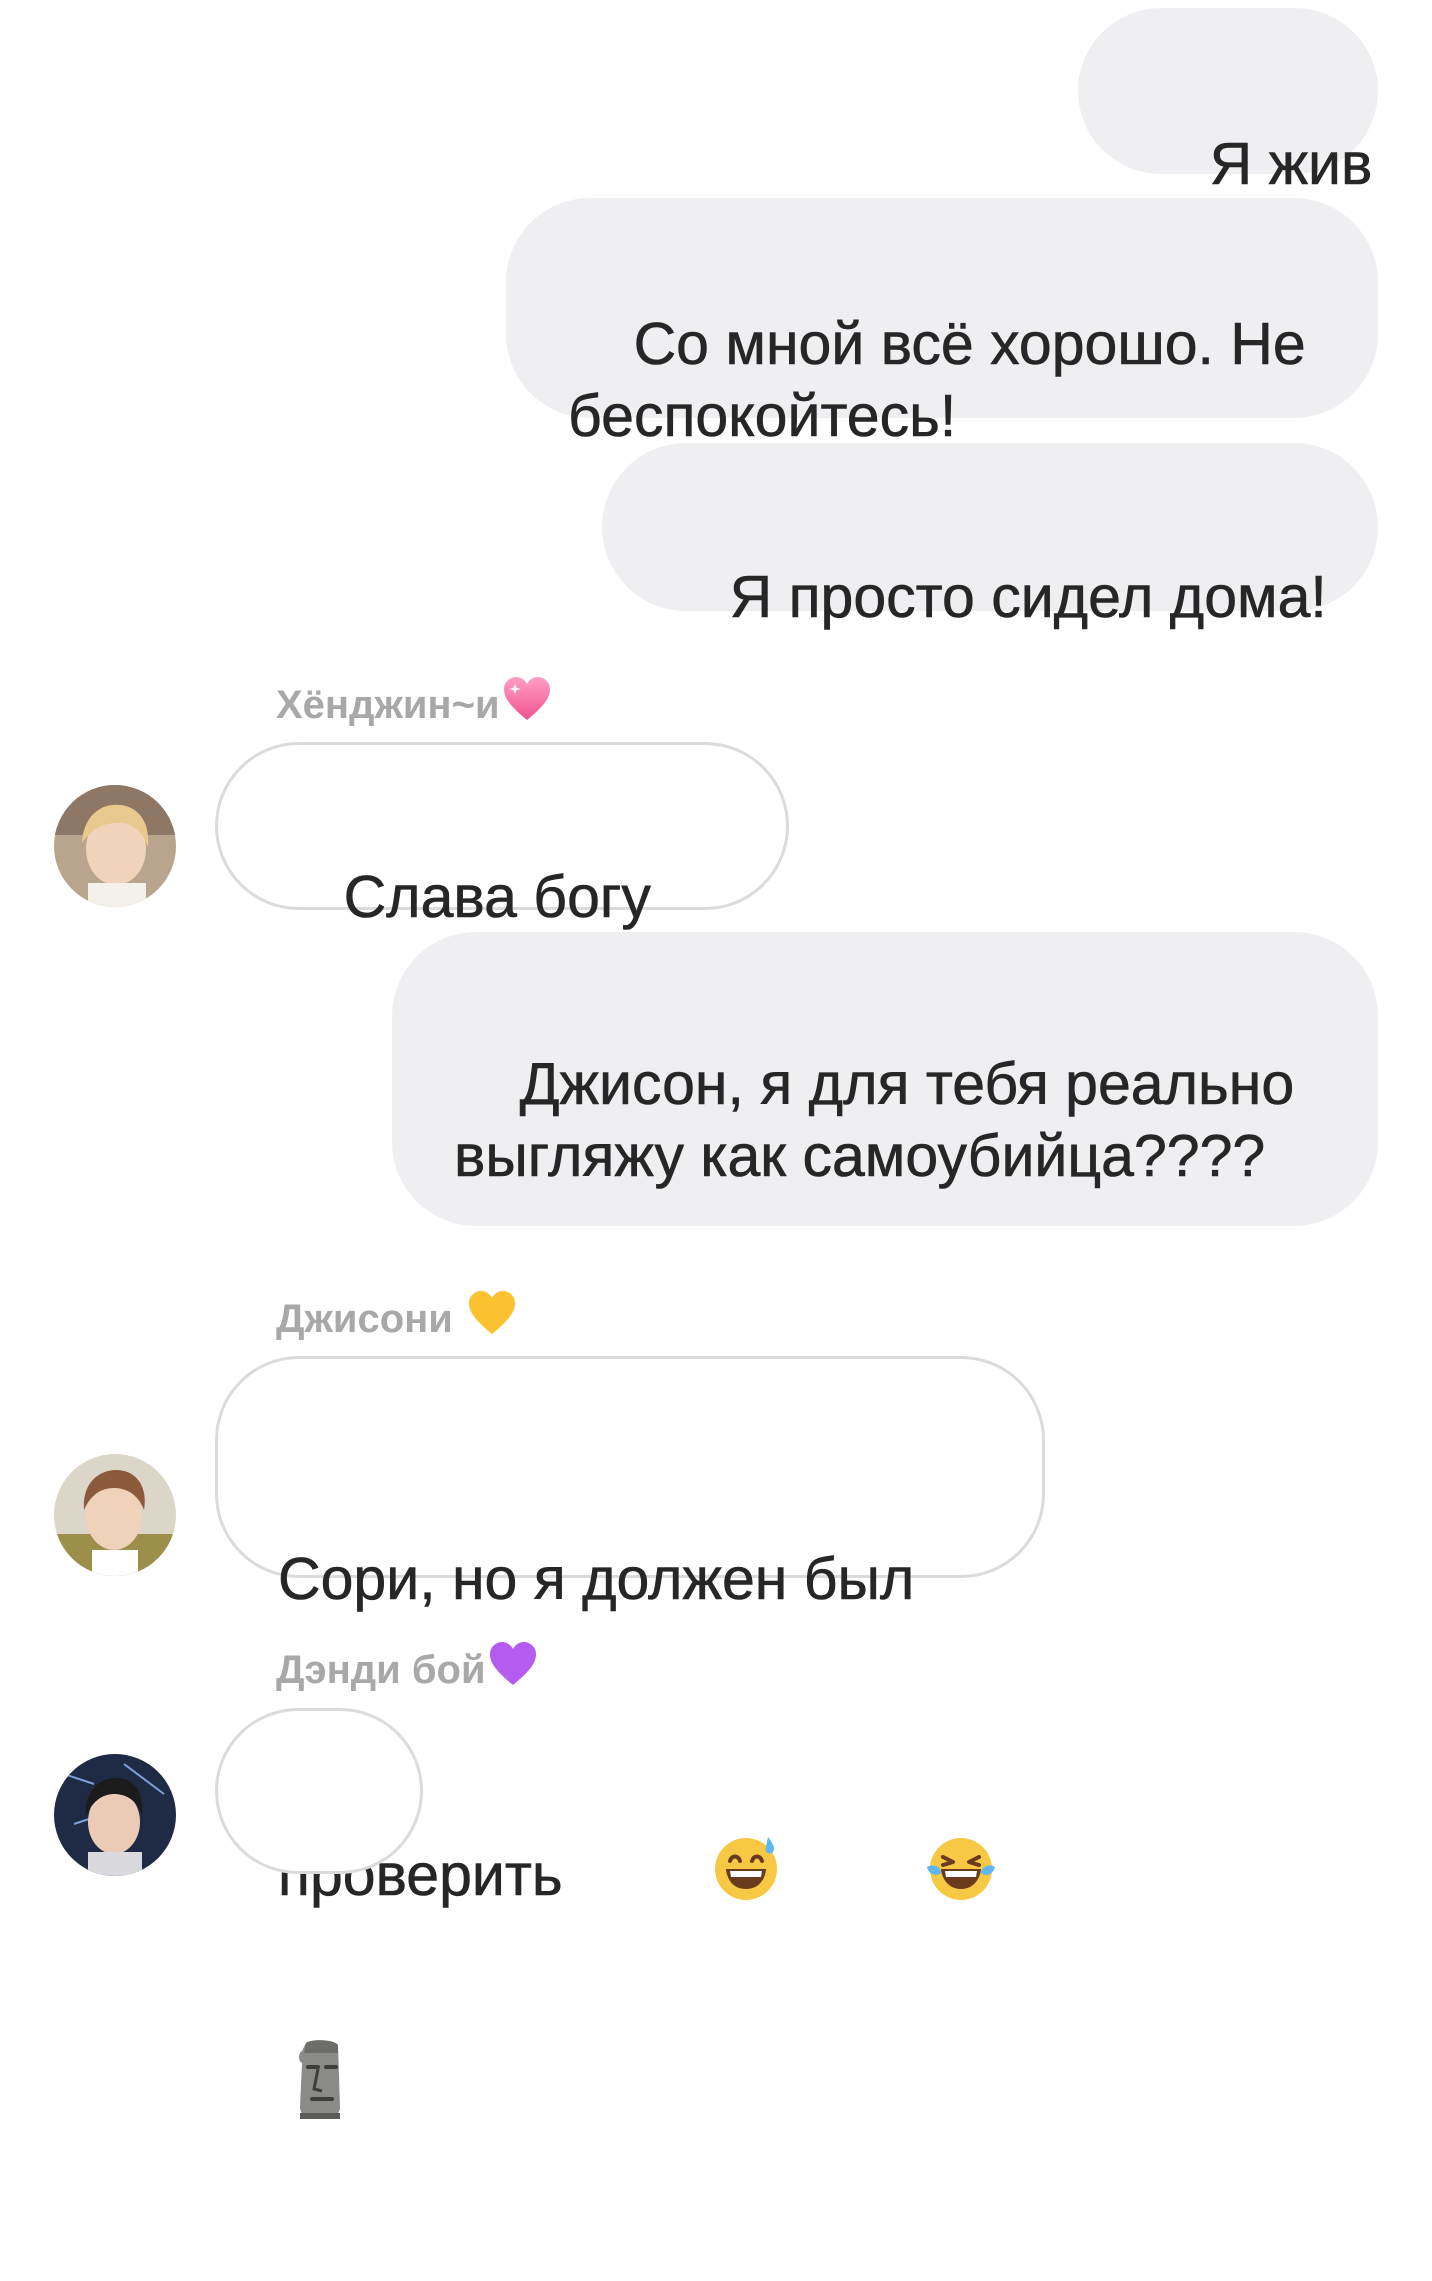 This screenshot has width=1432, height=2281. Describe the element at coordinates (513, 1669) in the screenshot. I see `purple-heart-icon` at that location.